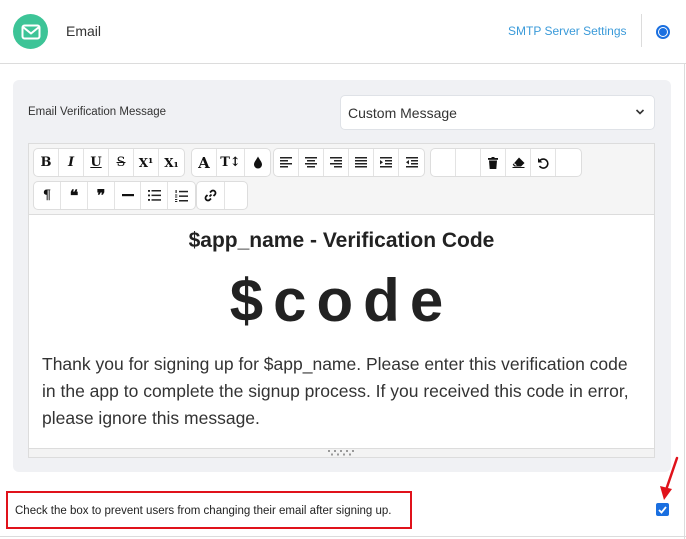 This screenshot has height=539, width=686. I want to click on underline-icon: U, so click(96, 162).